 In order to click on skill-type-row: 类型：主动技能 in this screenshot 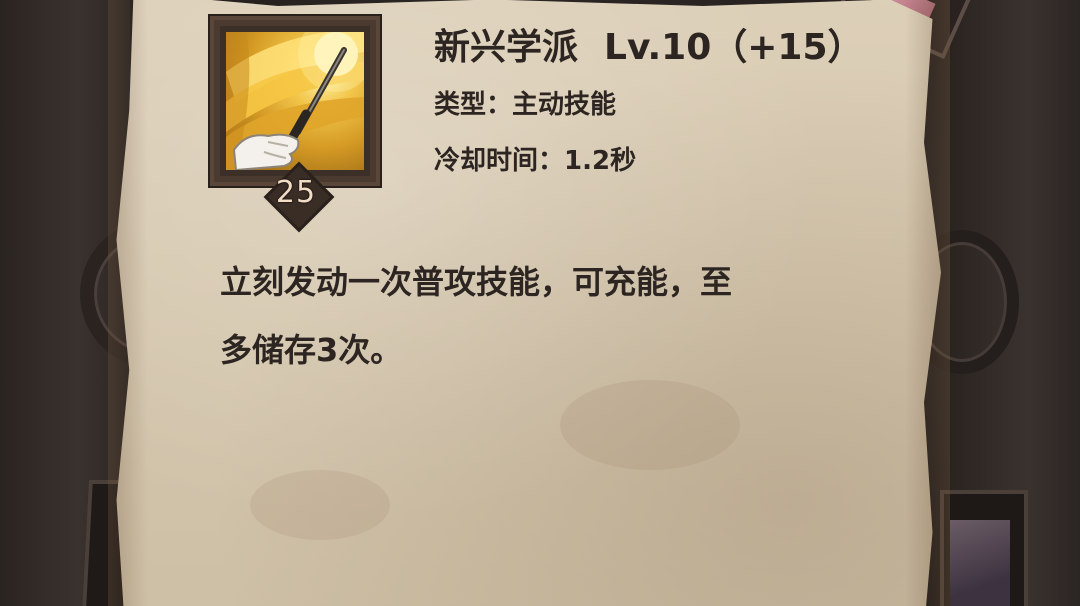, I will do `click(525, 102)`.